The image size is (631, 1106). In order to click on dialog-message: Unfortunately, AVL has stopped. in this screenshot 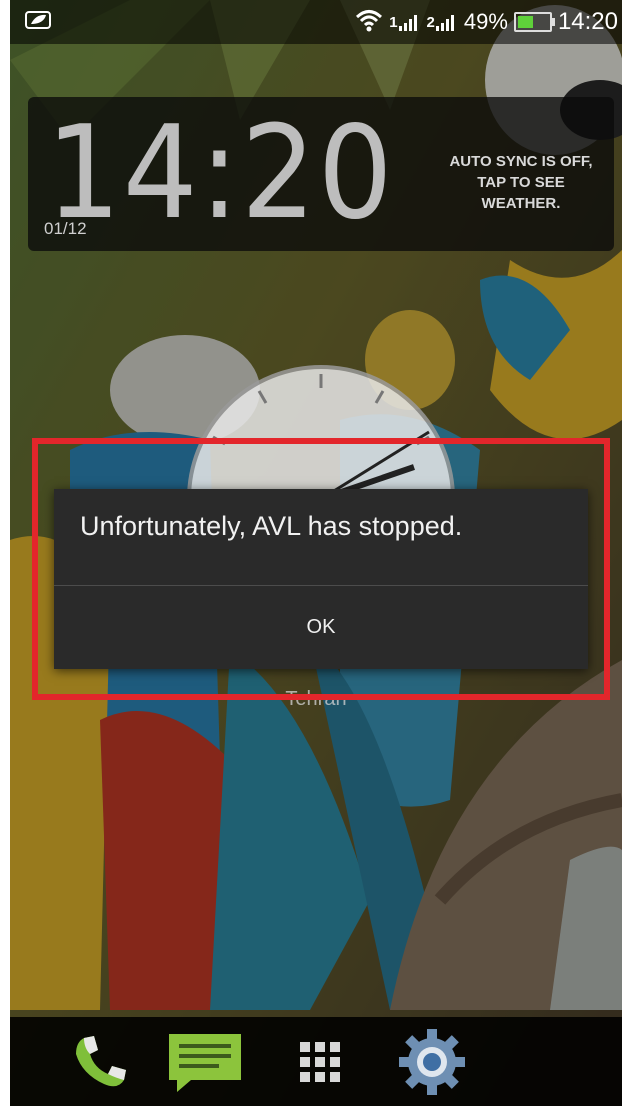, I will do `click(271, 526)`.